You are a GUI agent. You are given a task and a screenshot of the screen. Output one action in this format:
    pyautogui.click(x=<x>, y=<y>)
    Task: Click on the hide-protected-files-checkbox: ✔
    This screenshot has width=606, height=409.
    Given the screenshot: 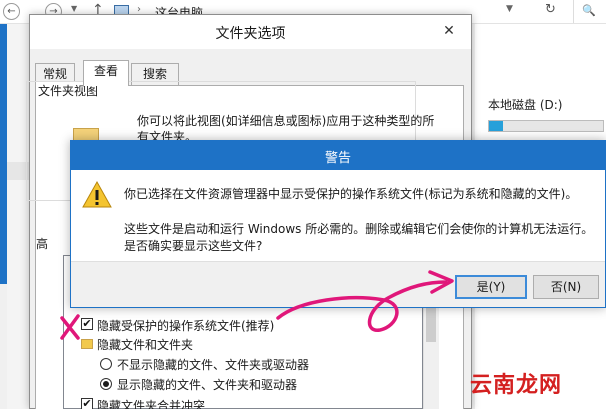 What is the action you would take?
    pyautogui.click(x=87, y=324)
    